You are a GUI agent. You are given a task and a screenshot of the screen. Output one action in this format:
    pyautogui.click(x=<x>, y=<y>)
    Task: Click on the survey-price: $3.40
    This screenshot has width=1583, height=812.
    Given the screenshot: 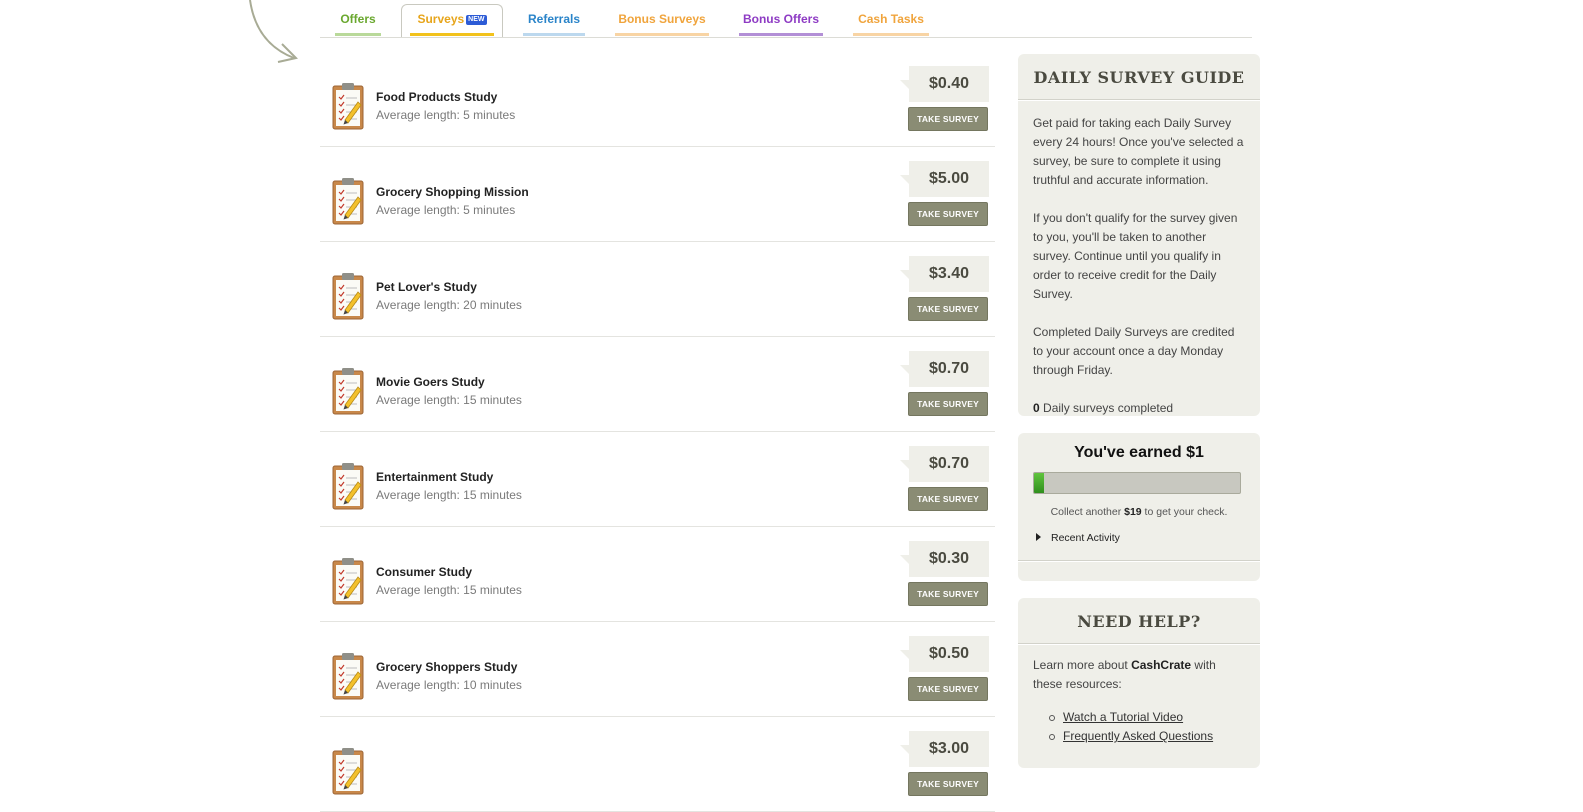 What is the action you would take?
    pyautogui.click(x=944, y=274)
    